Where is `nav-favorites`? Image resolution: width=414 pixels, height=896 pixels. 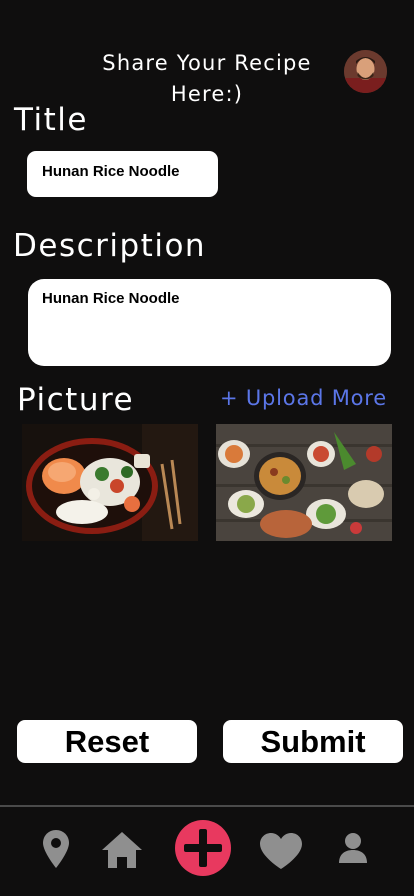 nav-favorites is located at coordinates (281, 851).